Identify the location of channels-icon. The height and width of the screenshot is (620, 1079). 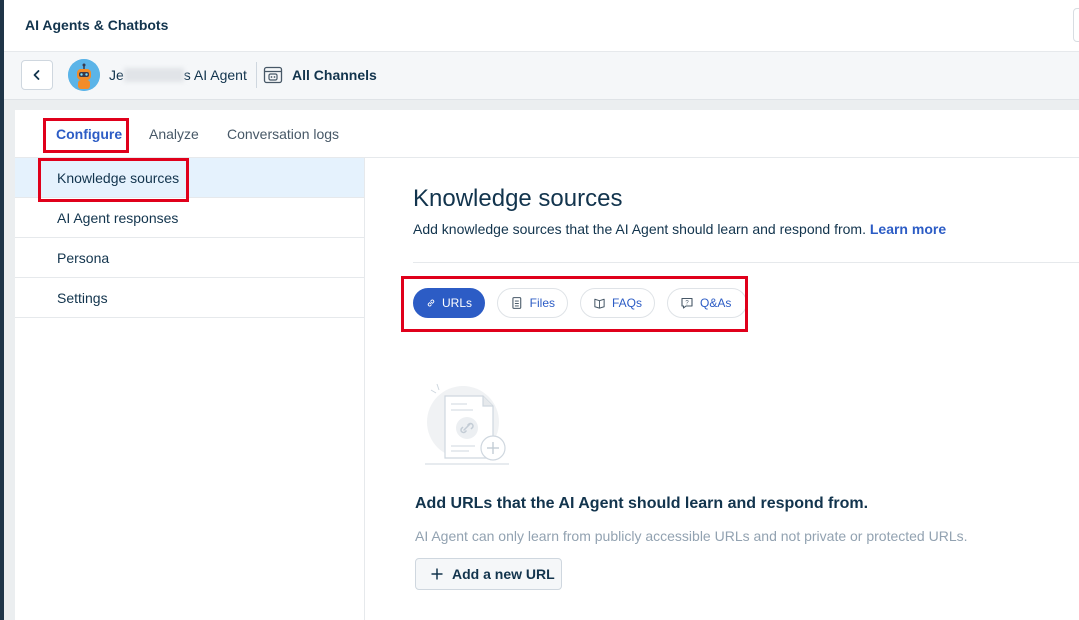
(273, 75).